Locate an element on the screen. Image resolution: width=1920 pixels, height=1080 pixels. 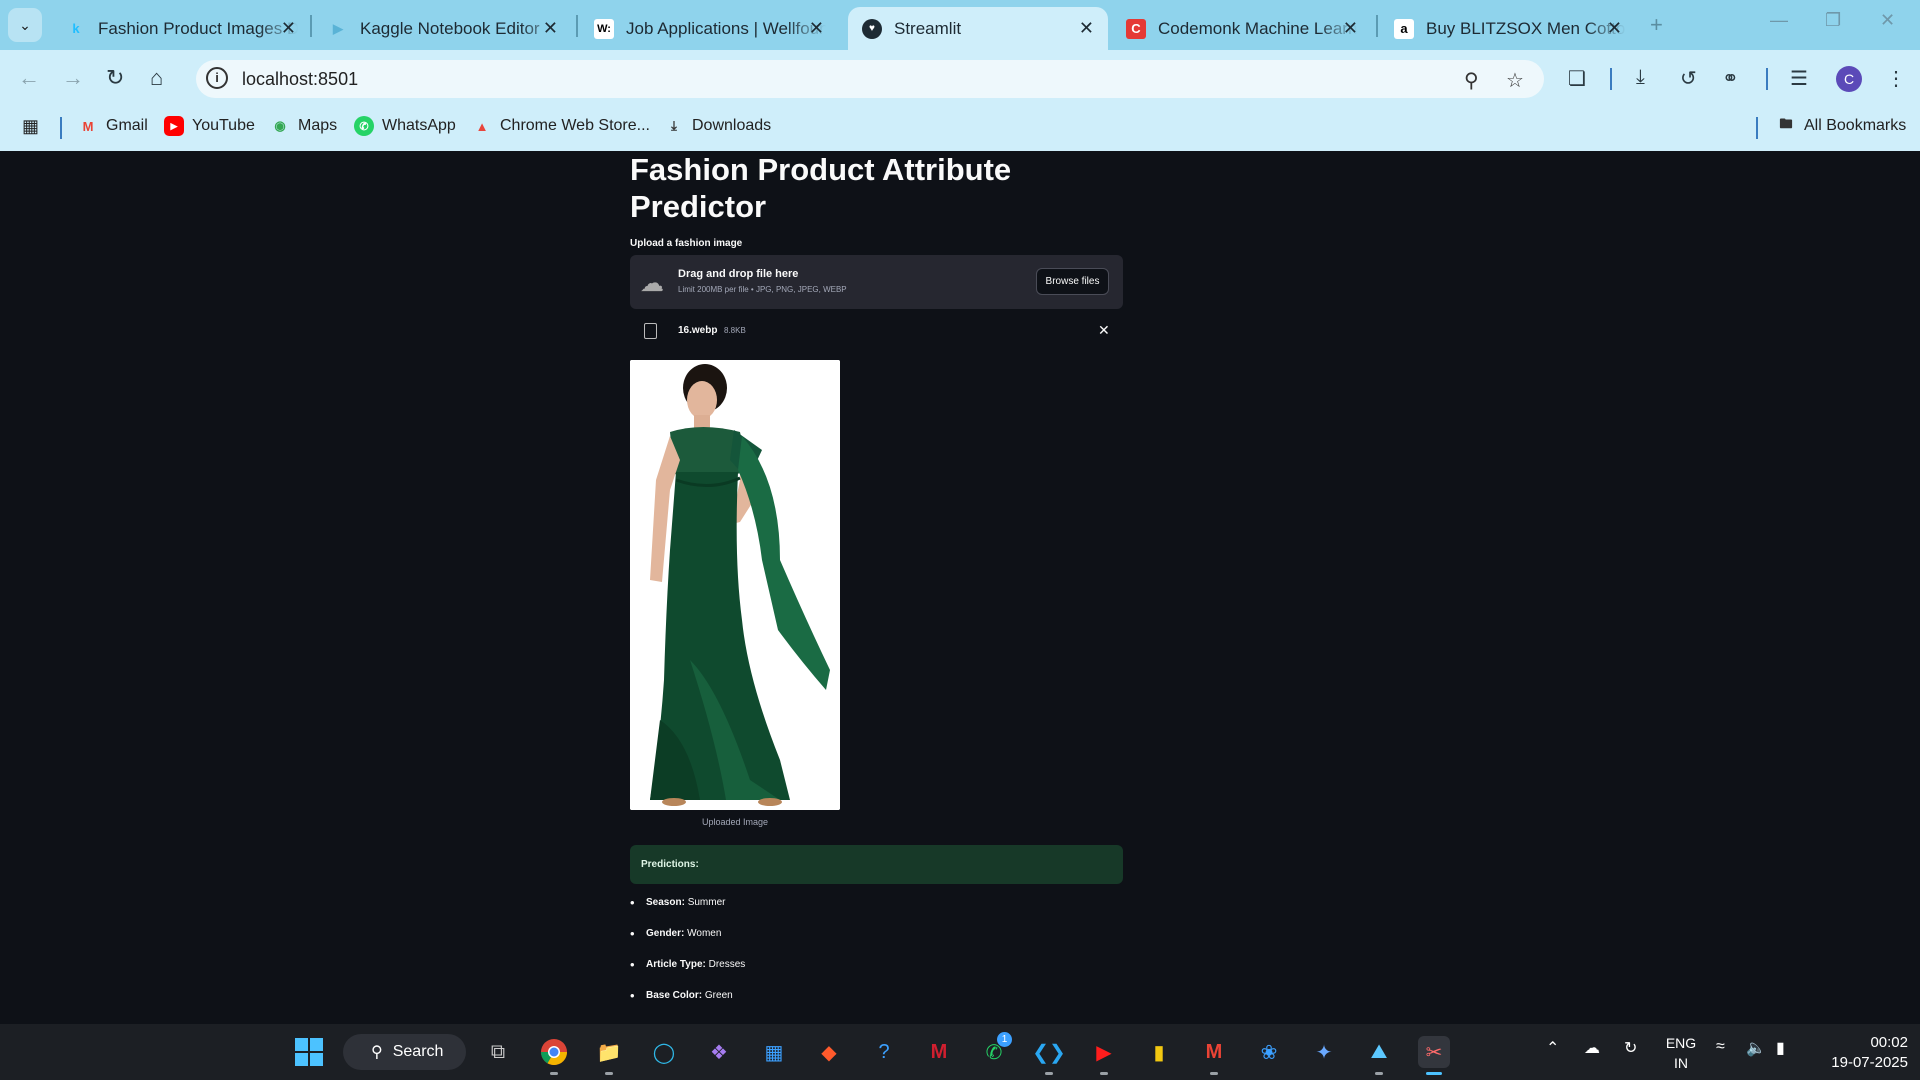
tab-search-button: ⌄ is located at coordinates (25, 25).